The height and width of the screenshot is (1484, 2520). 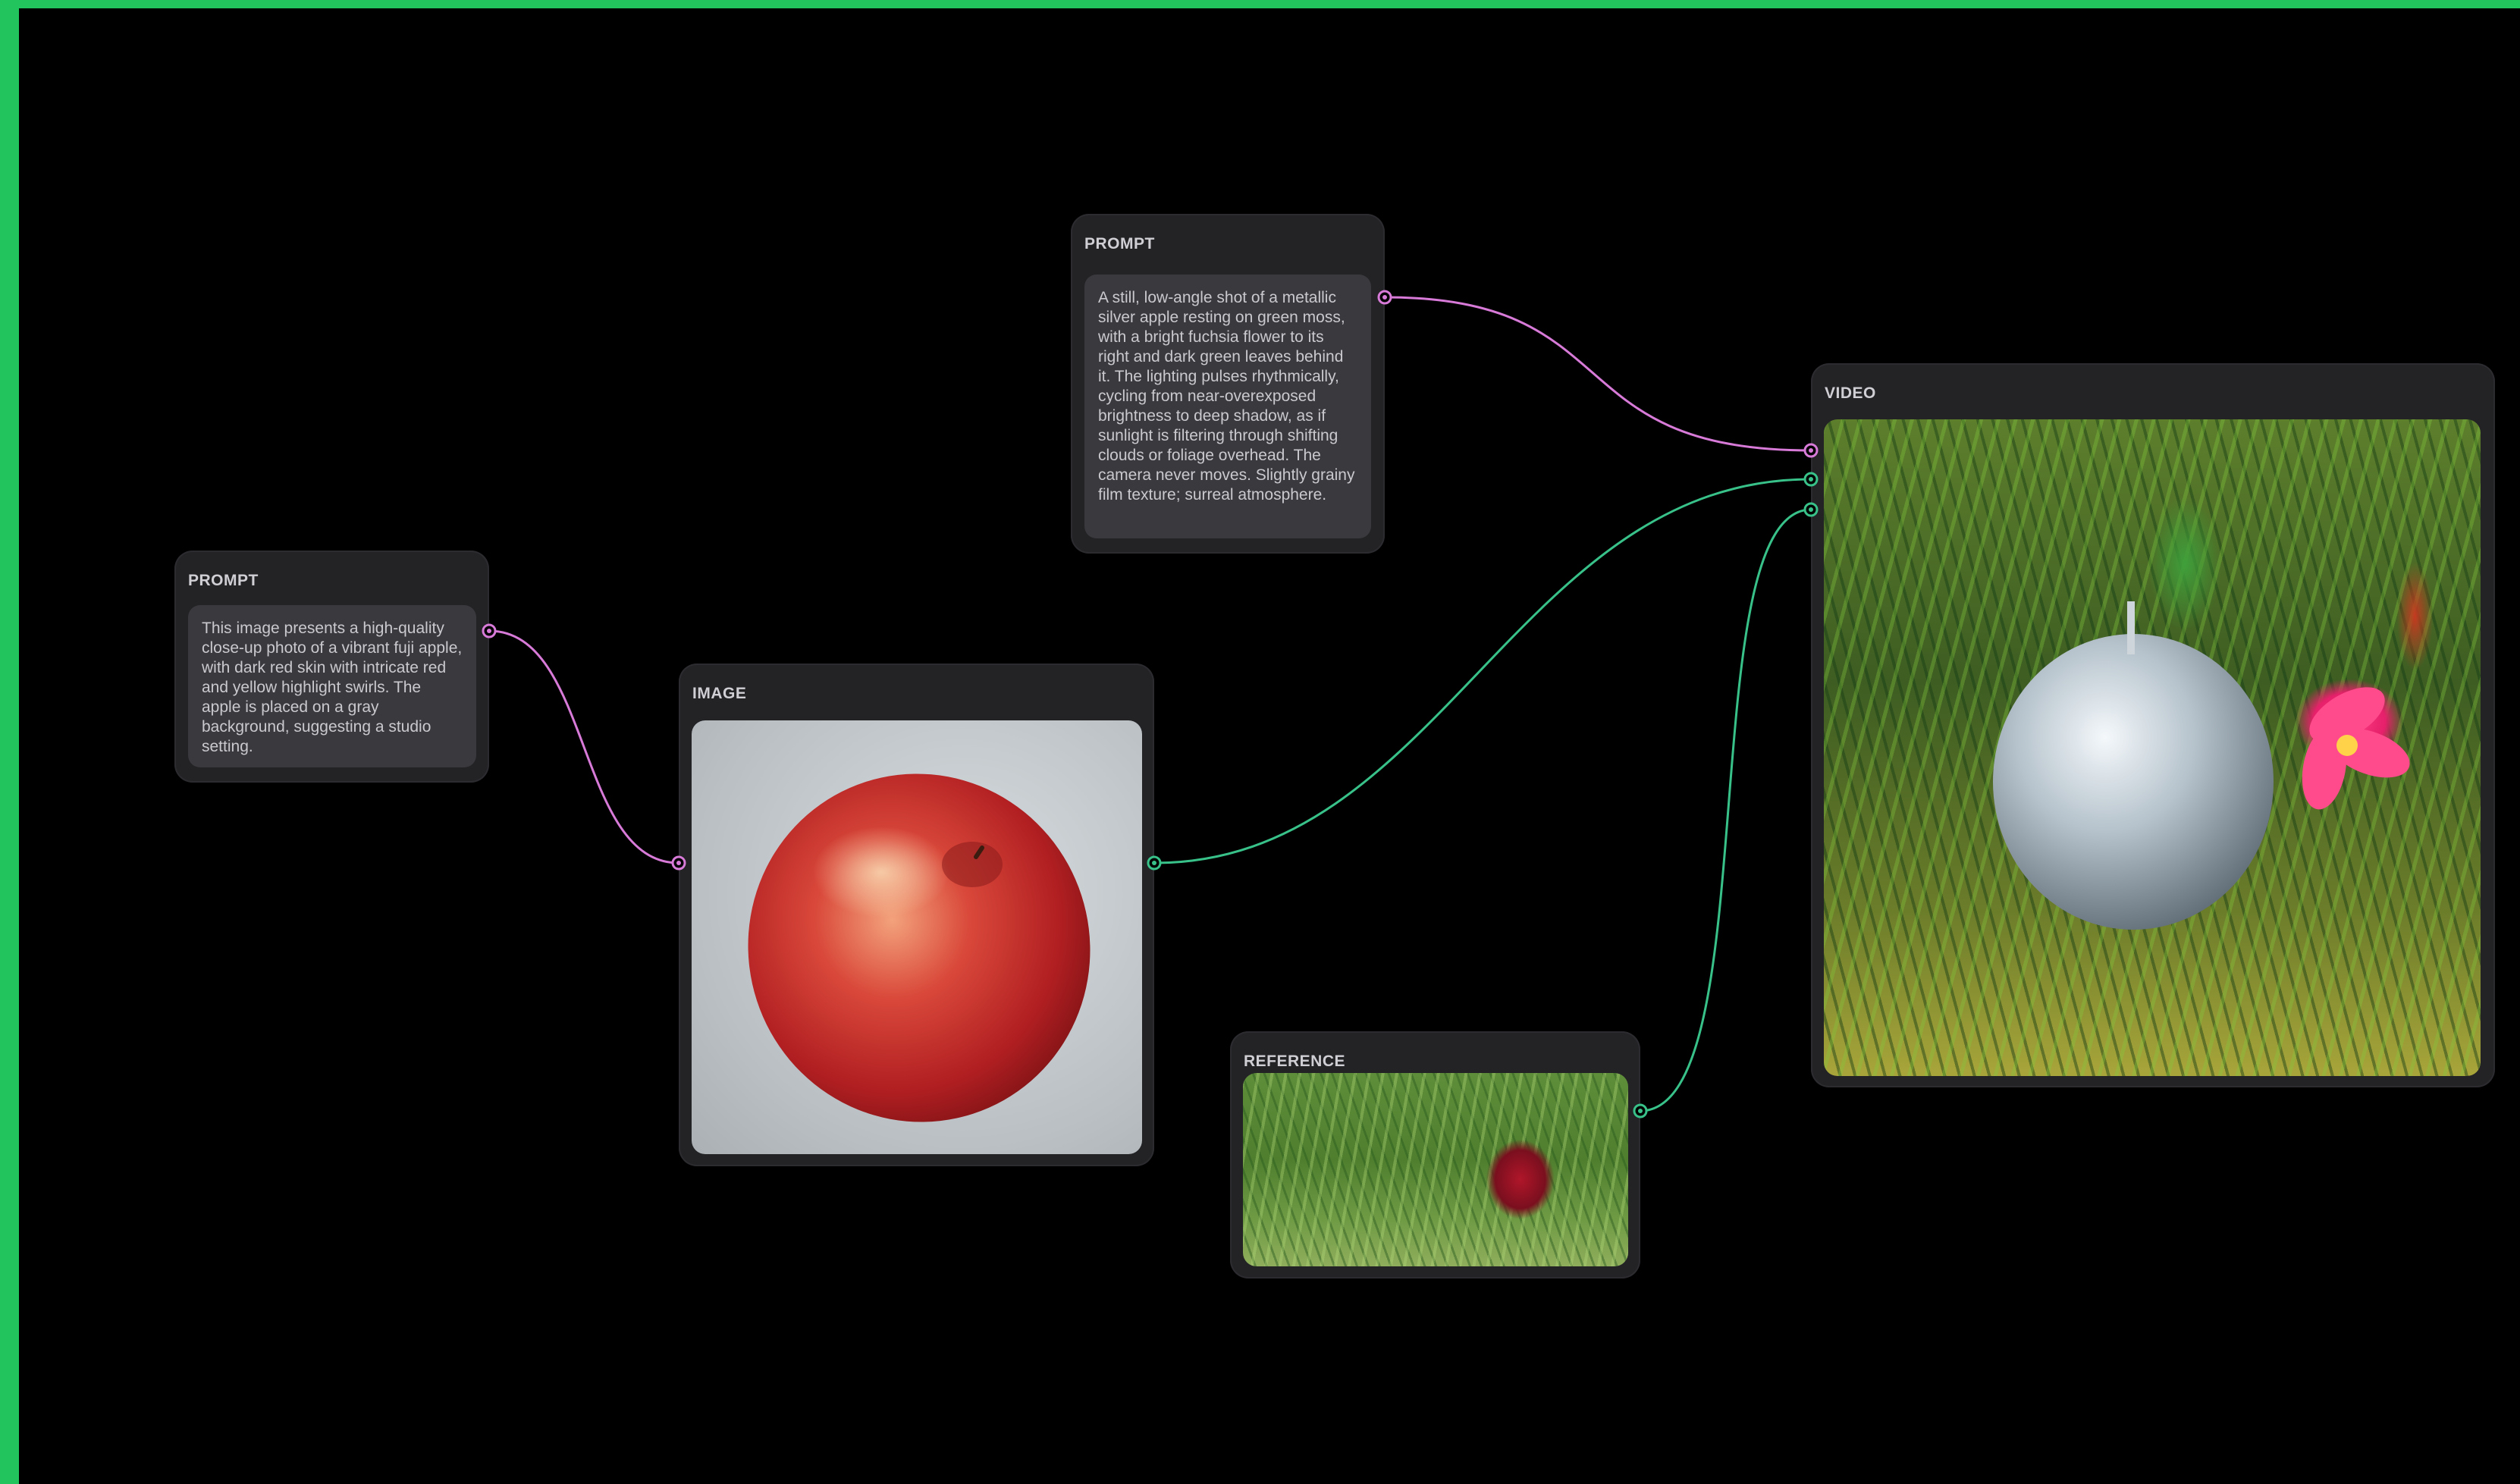 I want to click on video-prompt-input-port, so click(x=1811, y=451).